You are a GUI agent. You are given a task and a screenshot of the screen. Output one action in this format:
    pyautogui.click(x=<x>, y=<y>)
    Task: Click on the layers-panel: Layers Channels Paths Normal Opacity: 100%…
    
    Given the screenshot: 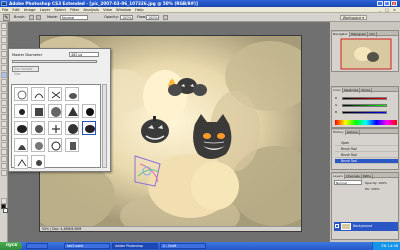 What is the action you would take?
    pyautogui.click(x=365, y=206)
    